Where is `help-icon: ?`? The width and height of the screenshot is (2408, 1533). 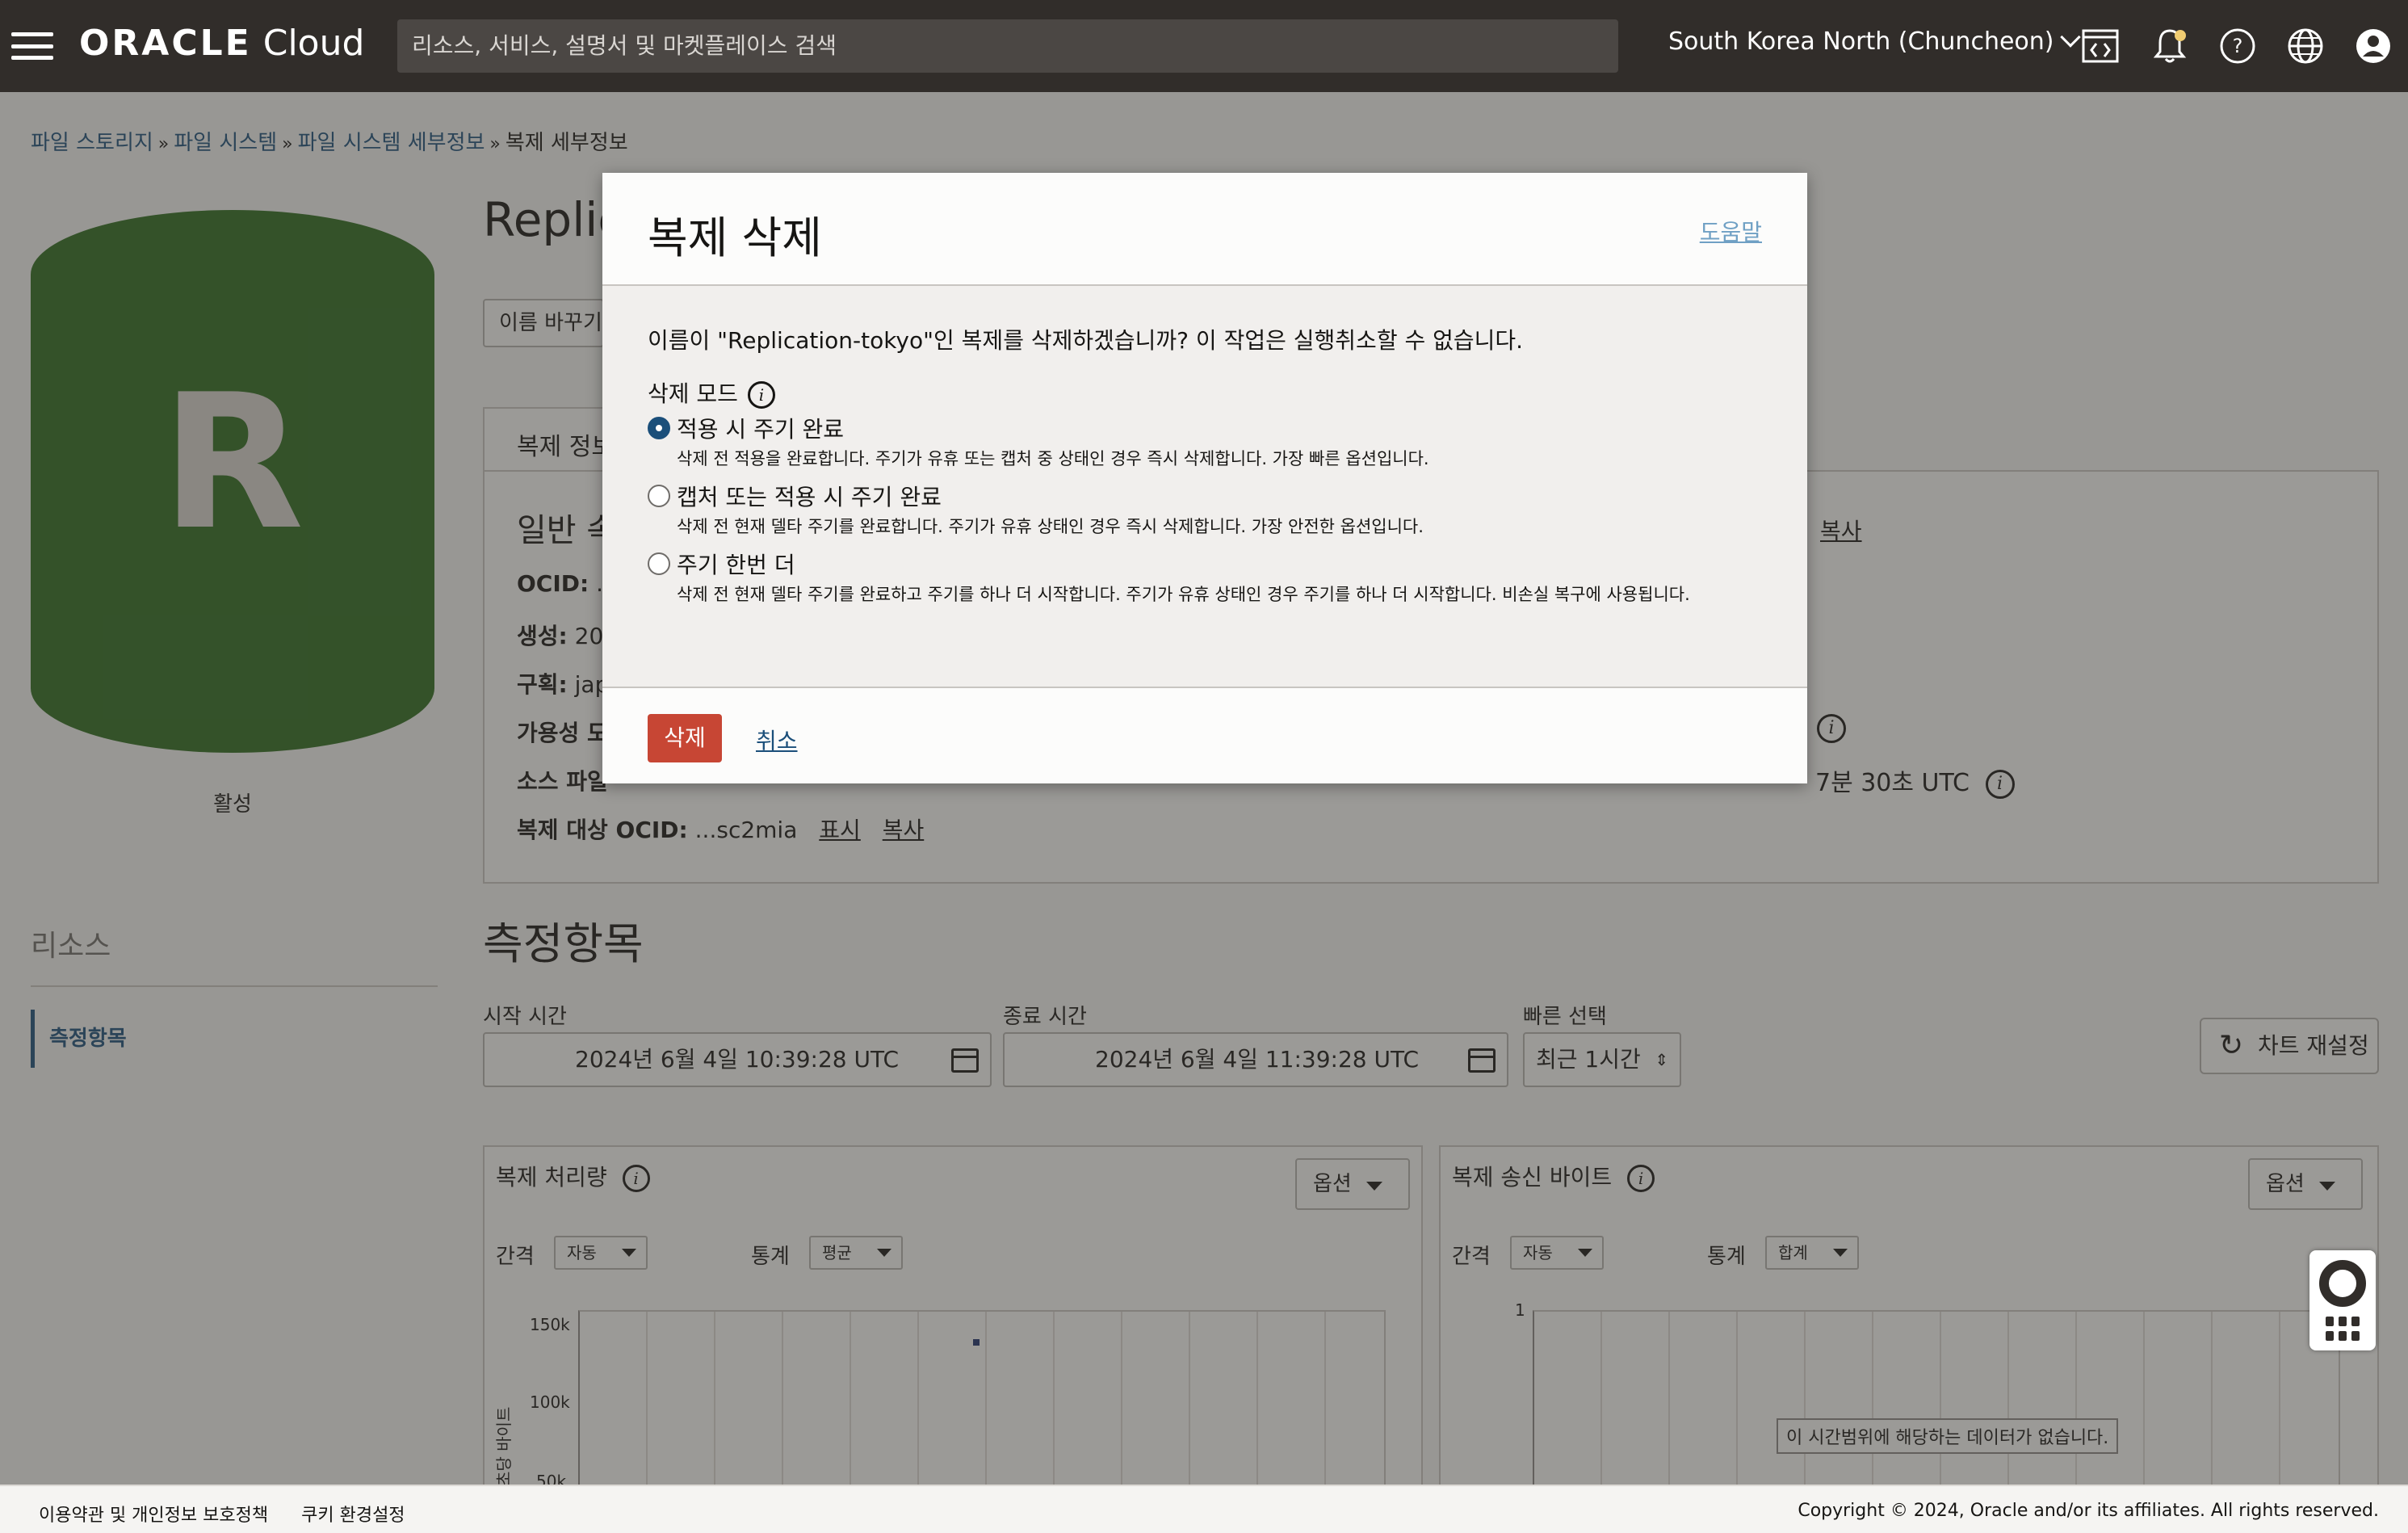 help-icon: ? is located at coordinates (2237, 46).